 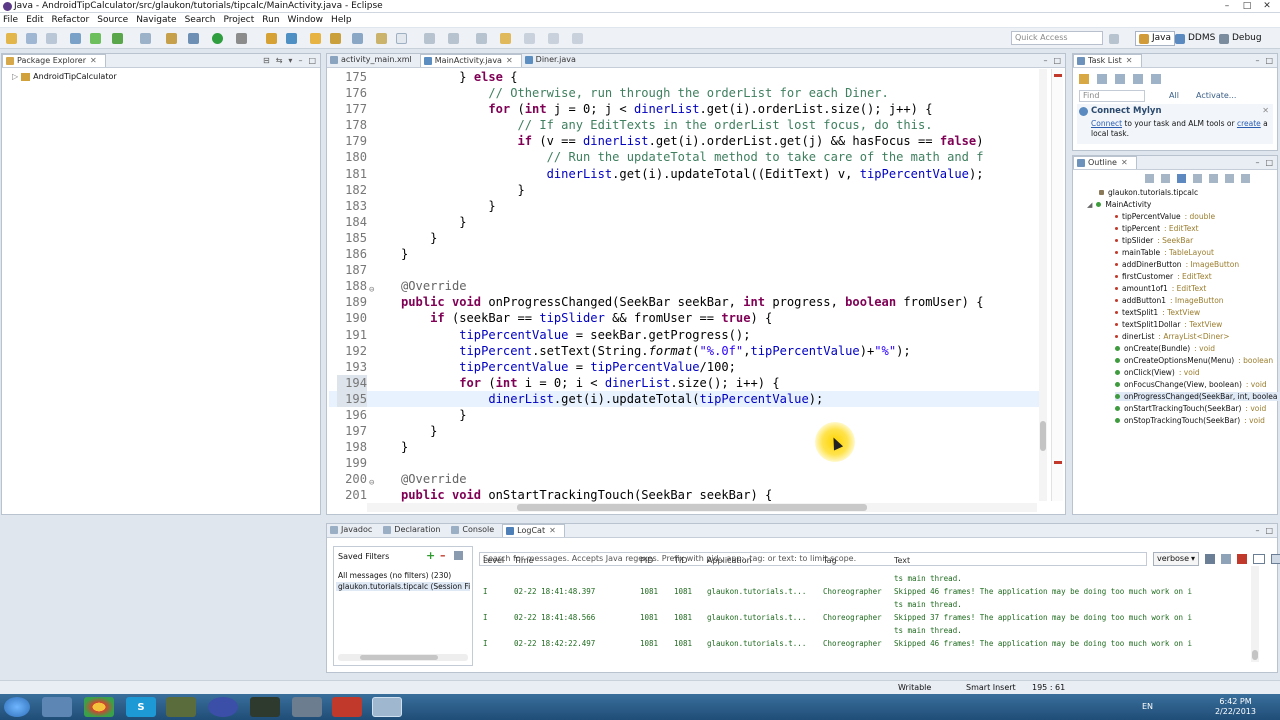 I want to click on hide-nonpublic-icon, so click(x=1213, y=178).